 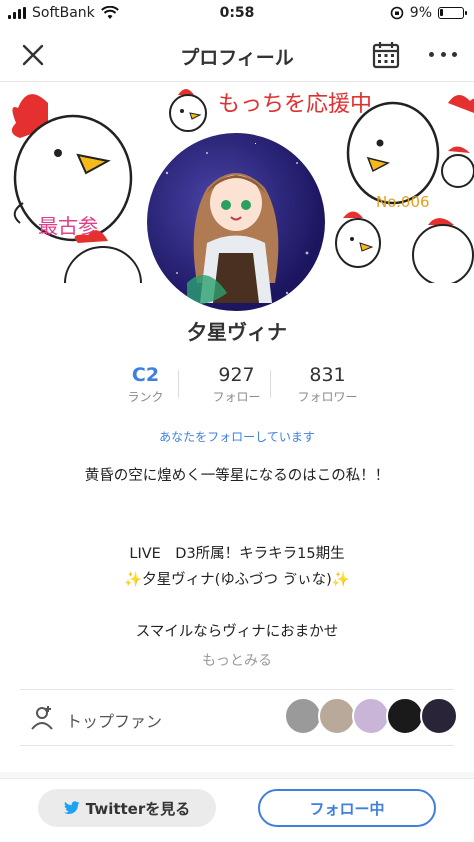 What do you see at coordinates (237, 810) in the screenshot?
I see `footer-actions: Twitterを見る フォロー中` at bounding box center [237, 810].